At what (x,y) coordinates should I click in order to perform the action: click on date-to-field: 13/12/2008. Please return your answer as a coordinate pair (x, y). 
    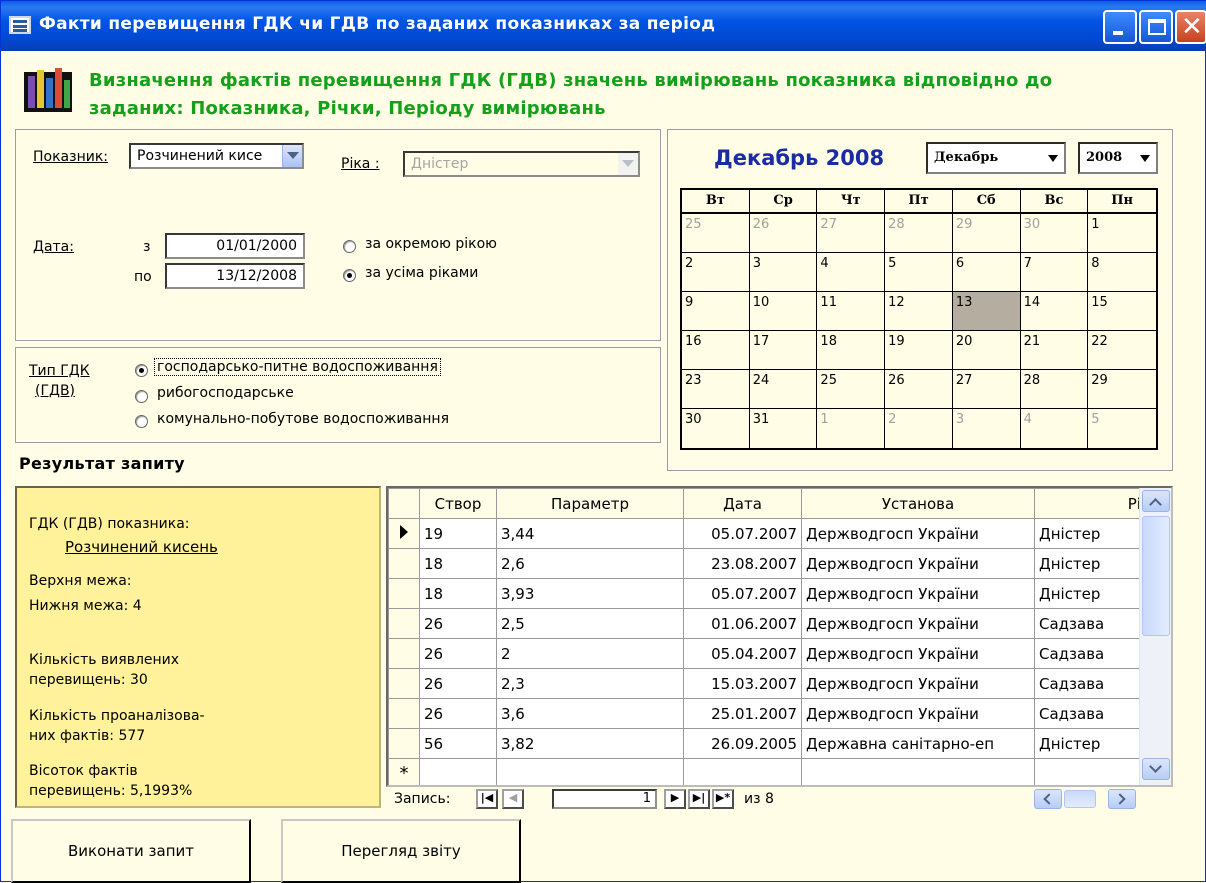
    Looking at the image, I should click on (235, 276).